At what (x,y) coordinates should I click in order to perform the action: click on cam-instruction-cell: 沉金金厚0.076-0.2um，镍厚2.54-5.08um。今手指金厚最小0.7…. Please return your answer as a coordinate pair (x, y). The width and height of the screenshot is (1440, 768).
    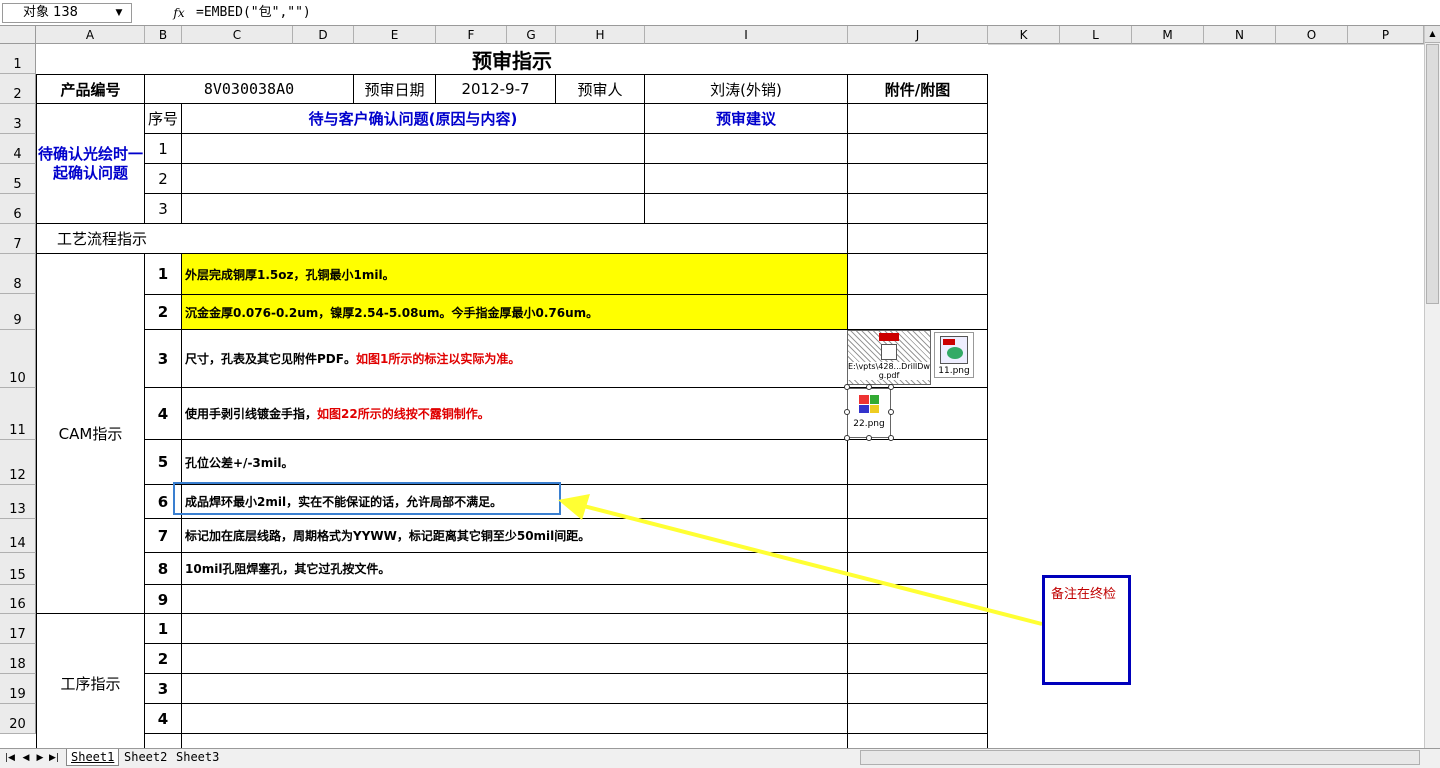
    Looking at the image, I should click on (514, 312).